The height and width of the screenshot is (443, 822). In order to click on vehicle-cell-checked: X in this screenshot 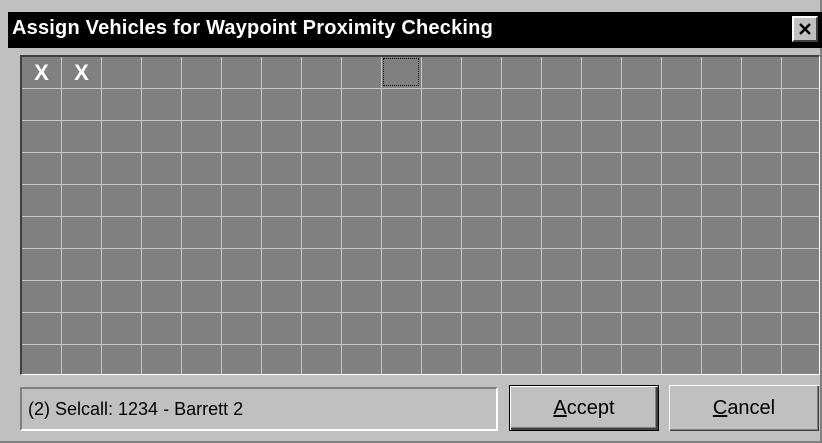, I will do `click(42, 73)`.